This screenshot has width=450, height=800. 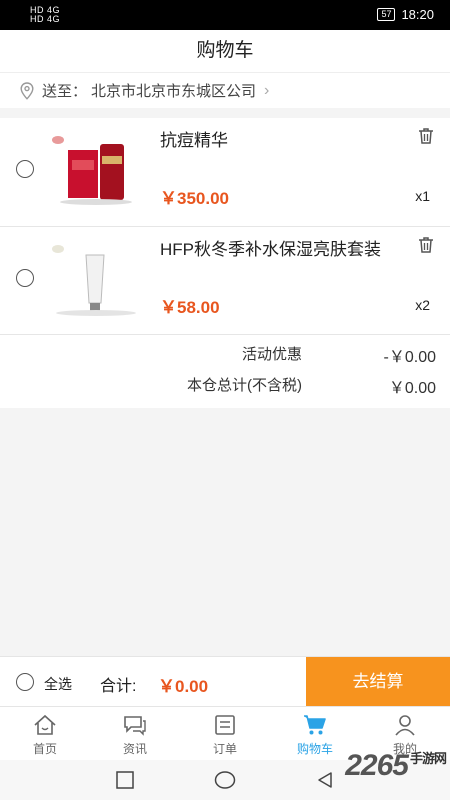 What do you see at coordinates (225, 780) in the screenshot?
I see `home-button-icon` at bounding box center [225, 780].